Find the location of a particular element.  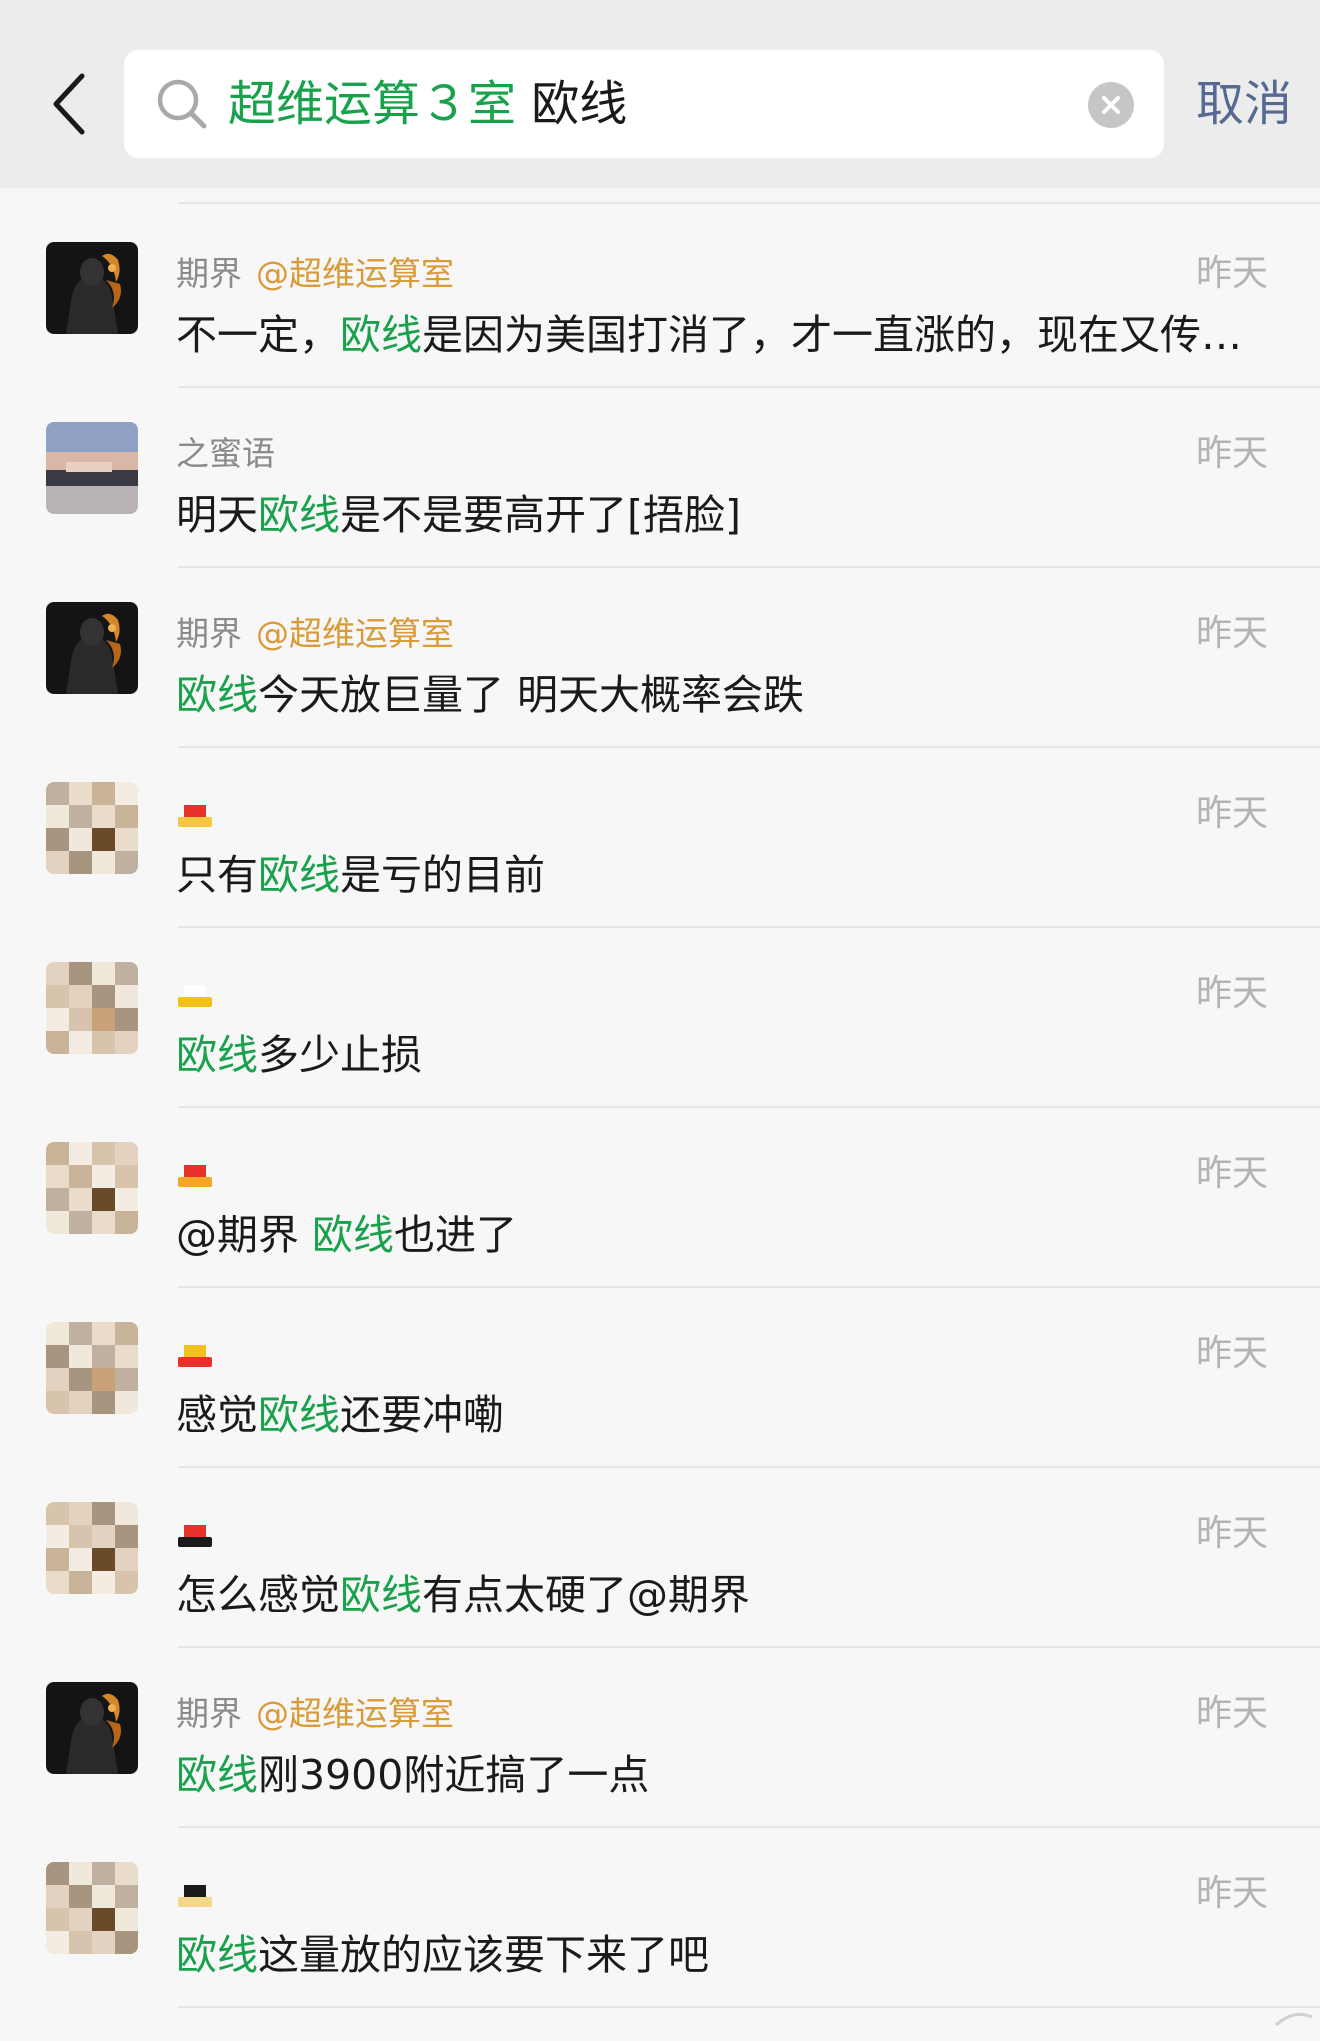

back-button is located at coordinates (70, 104).